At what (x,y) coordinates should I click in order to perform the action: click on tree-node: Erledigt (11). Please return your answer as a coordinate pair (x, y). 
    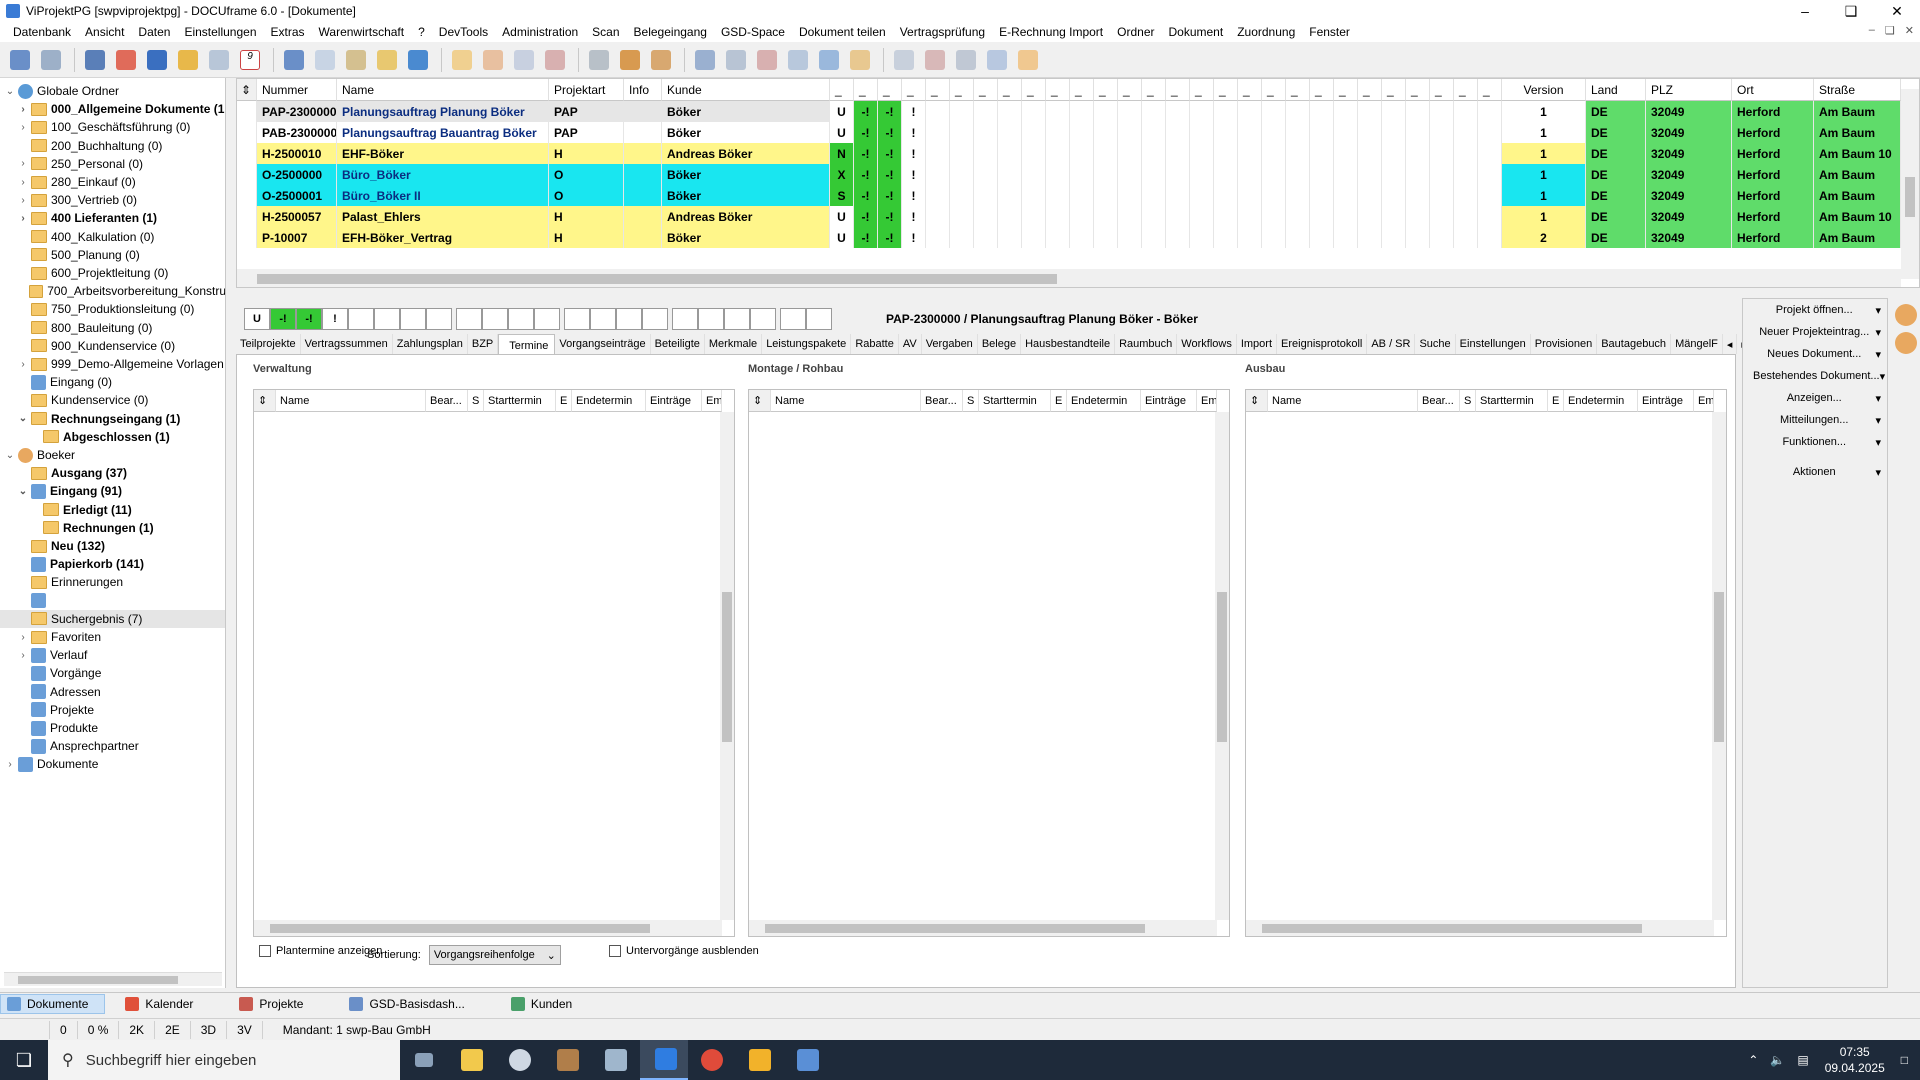
    Looking at the image, I should click on (112, 510).